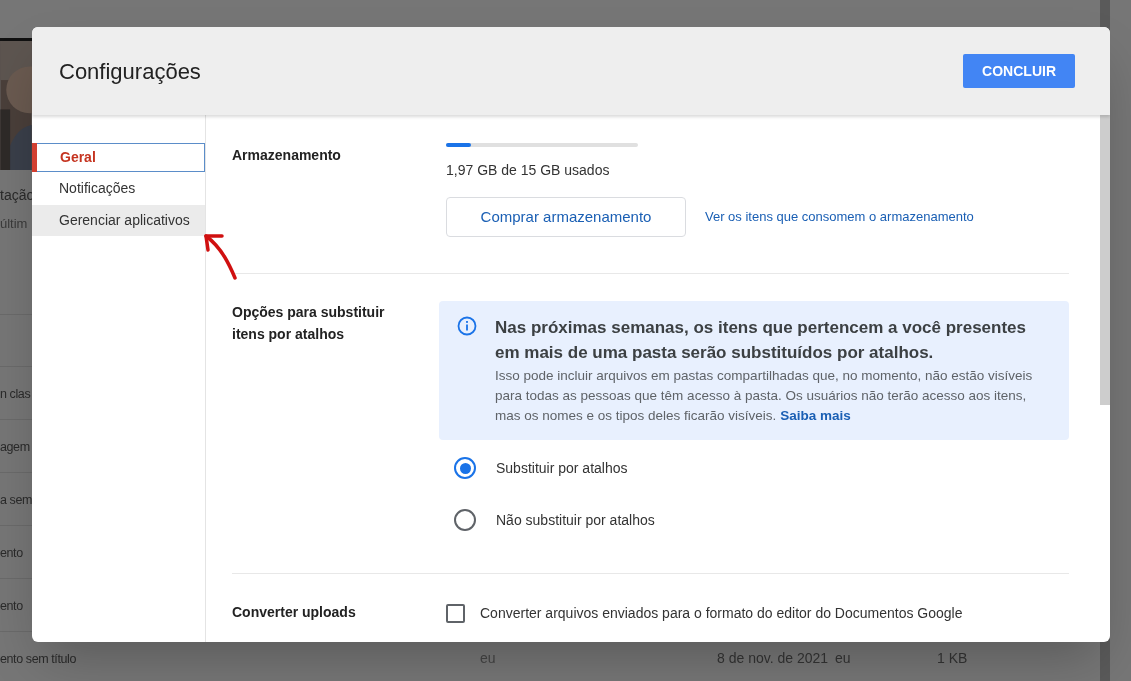 This screenshot has height=681, width=1131. Describe the element at coordinates (839, 217) in the screenshot. I see `storage-items-link: Ver os itens que consomem o armazenamento` at that location.